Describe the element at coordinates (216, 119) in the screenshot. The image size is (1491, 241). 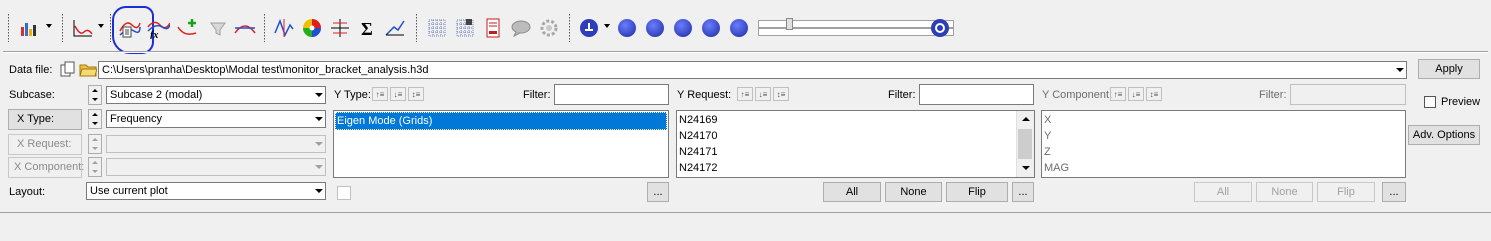
I see `xtype-combo: Frequency` at that location.